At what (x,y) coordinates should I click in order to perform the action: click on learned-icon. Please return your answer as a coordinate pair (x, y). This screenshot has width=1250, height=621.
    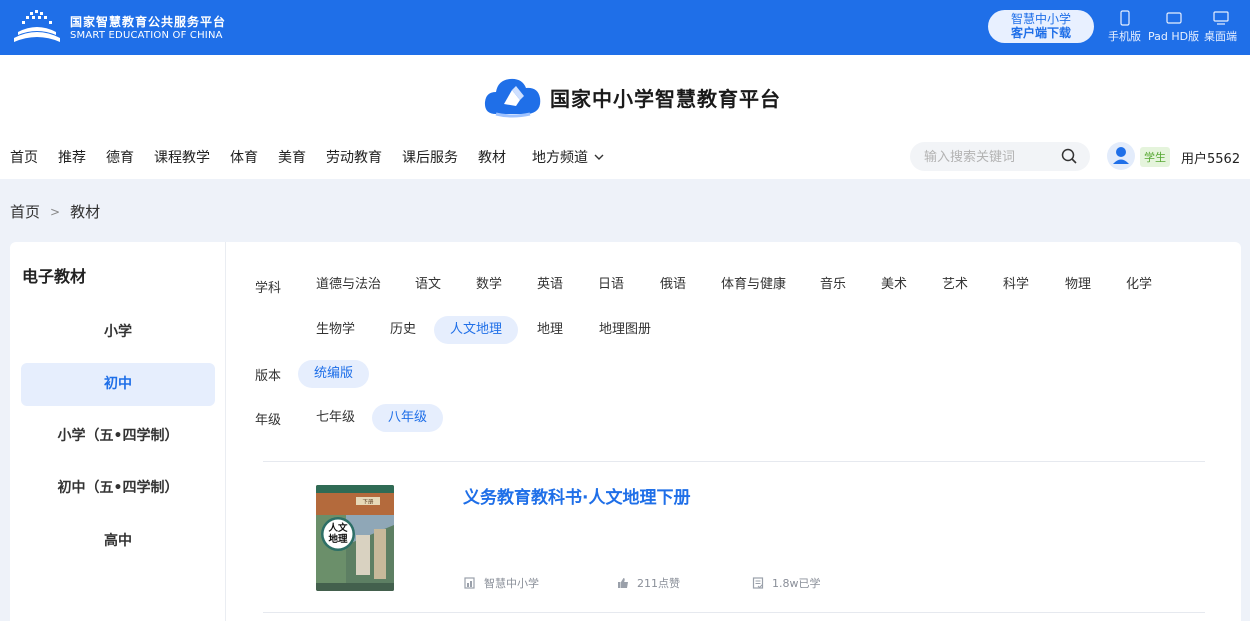
    Looking at the image, I should click on (758, 583).